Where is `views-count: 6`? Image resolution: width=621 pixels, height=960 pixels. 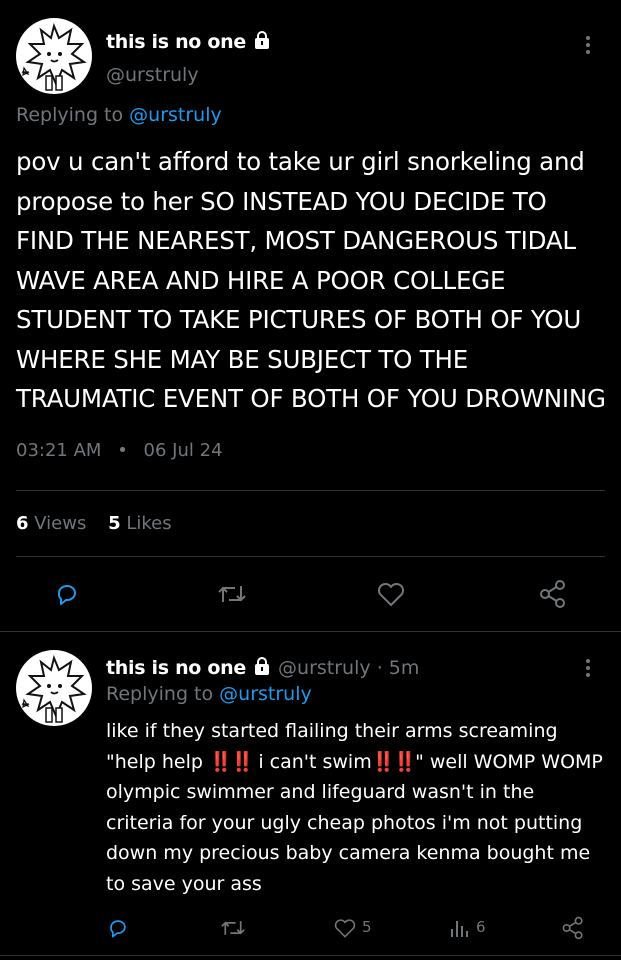 views-count: 6 is located at coordinates (481, 927).